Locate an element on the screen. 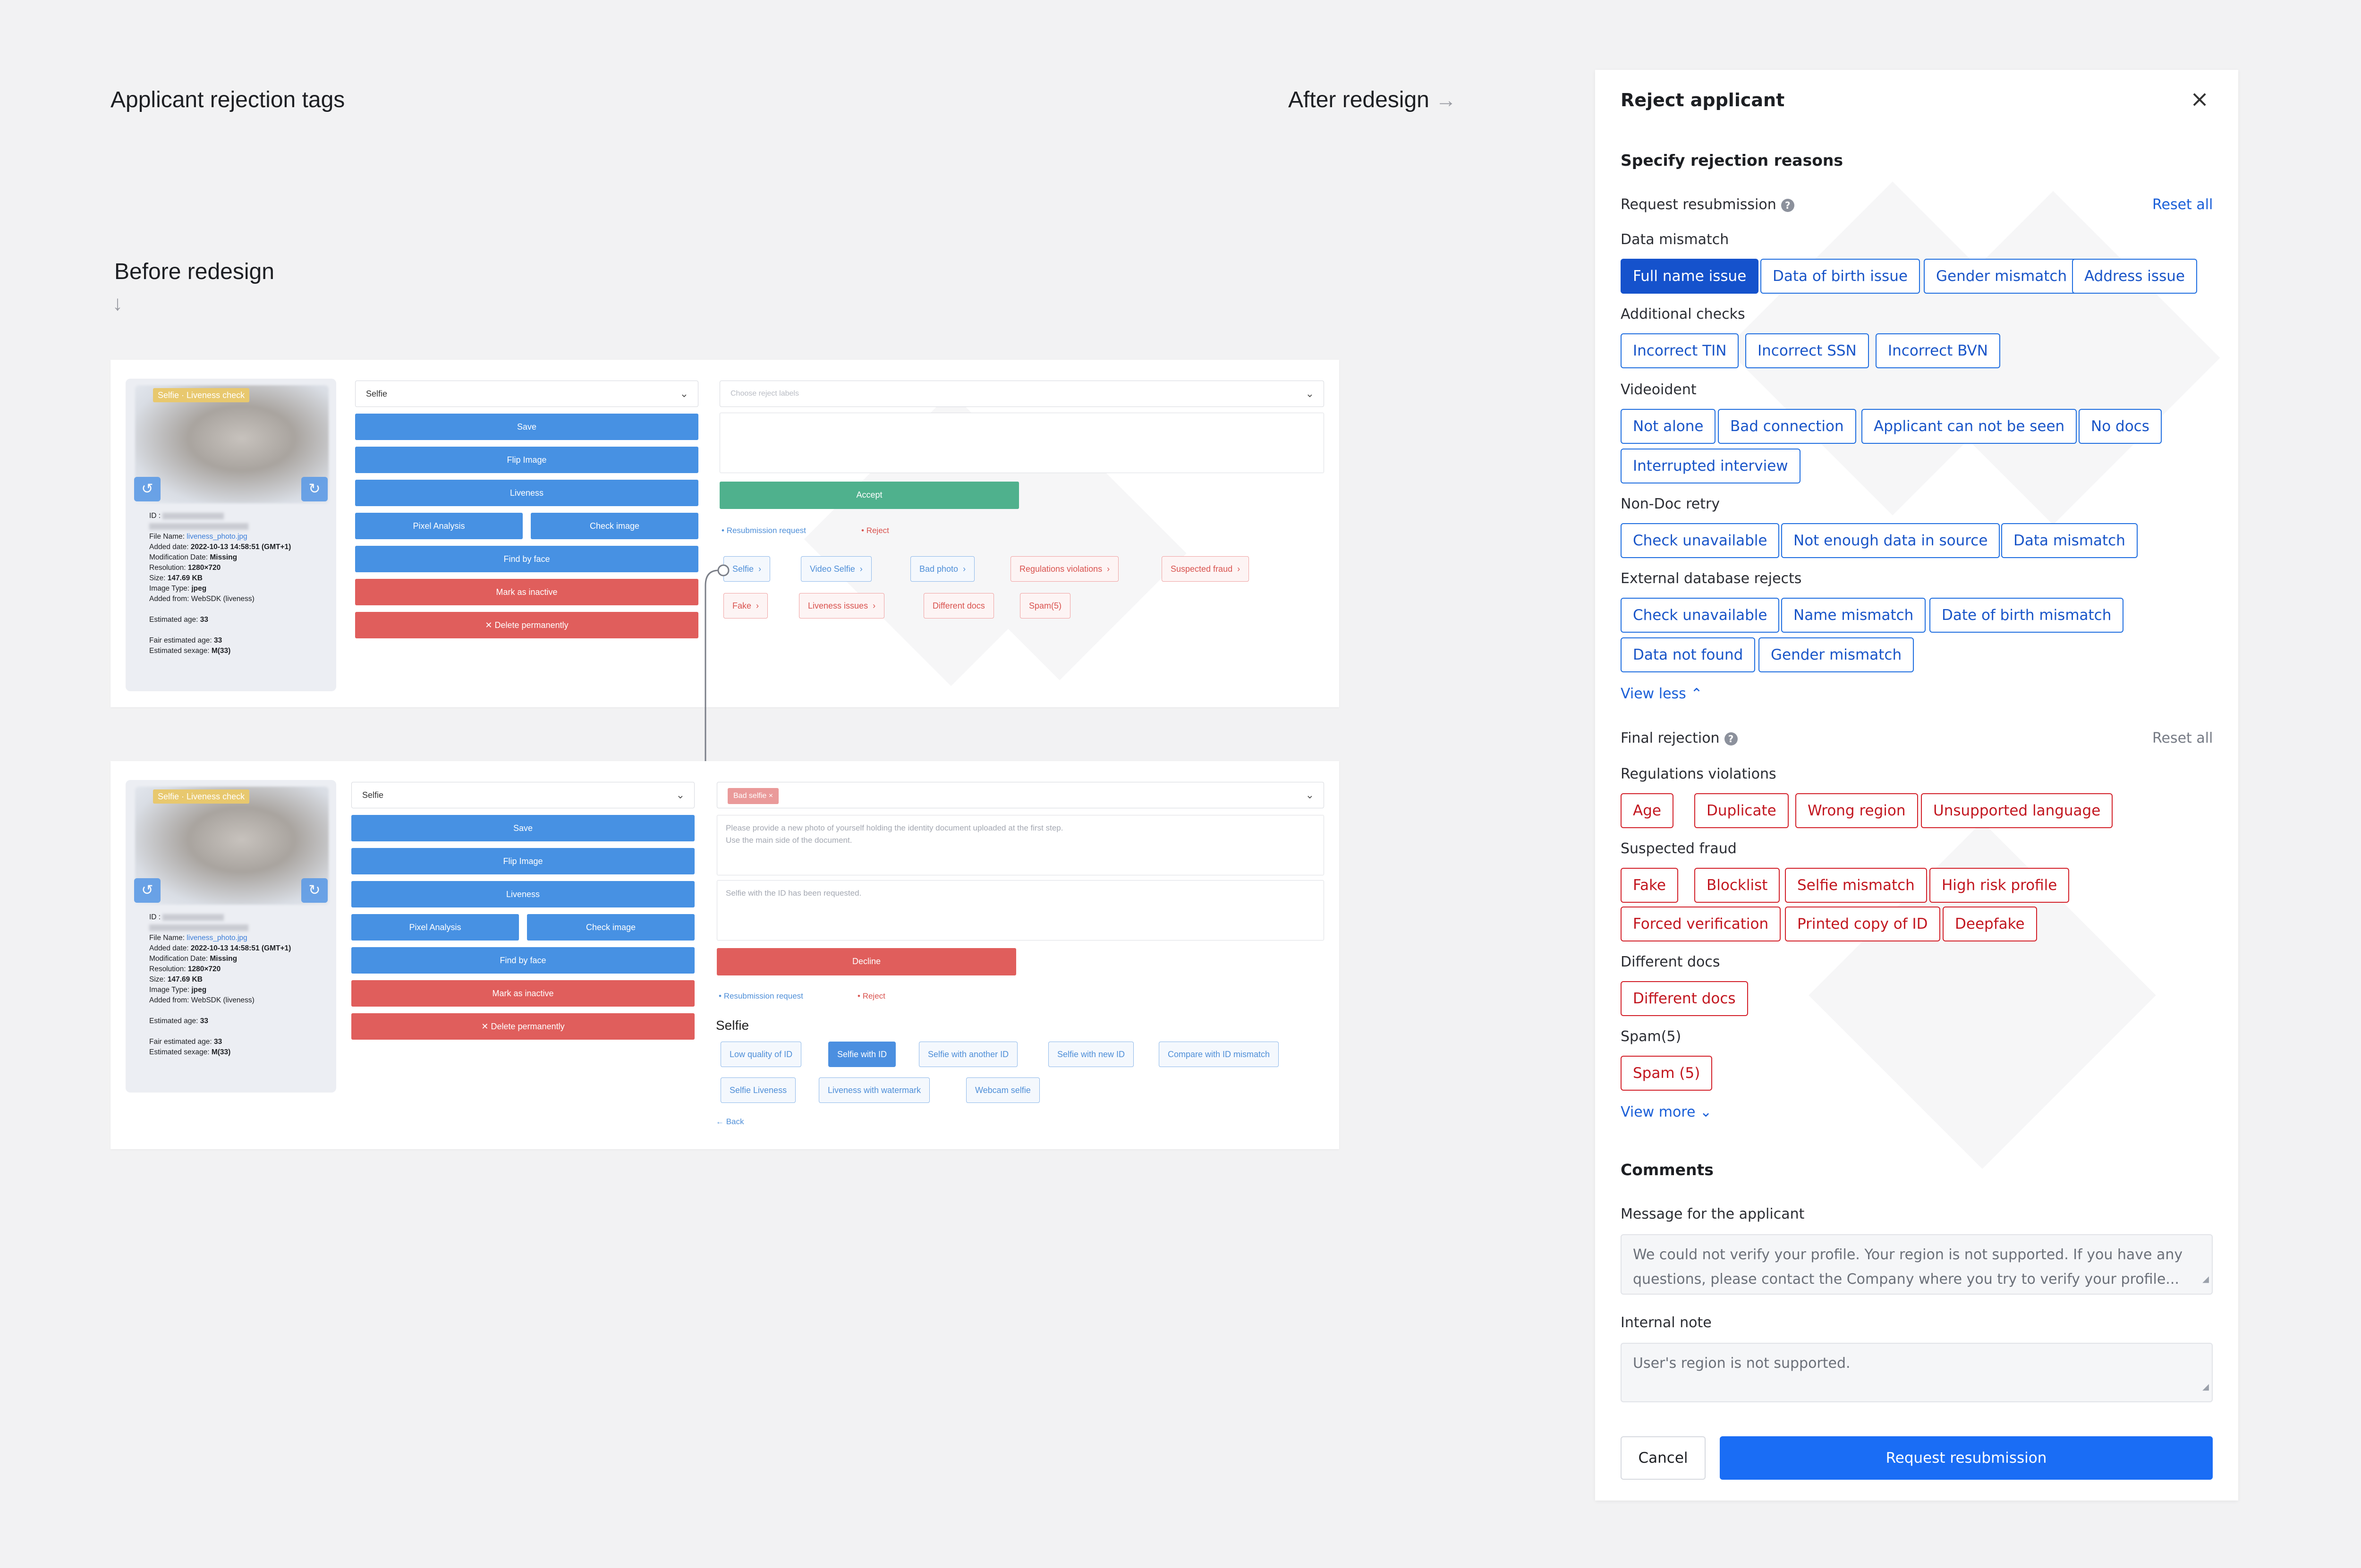 The width and height of the screenshot is (2361, 1568). tag-liveness-issues: Liveness issues › is located at coordinates (842, 606).